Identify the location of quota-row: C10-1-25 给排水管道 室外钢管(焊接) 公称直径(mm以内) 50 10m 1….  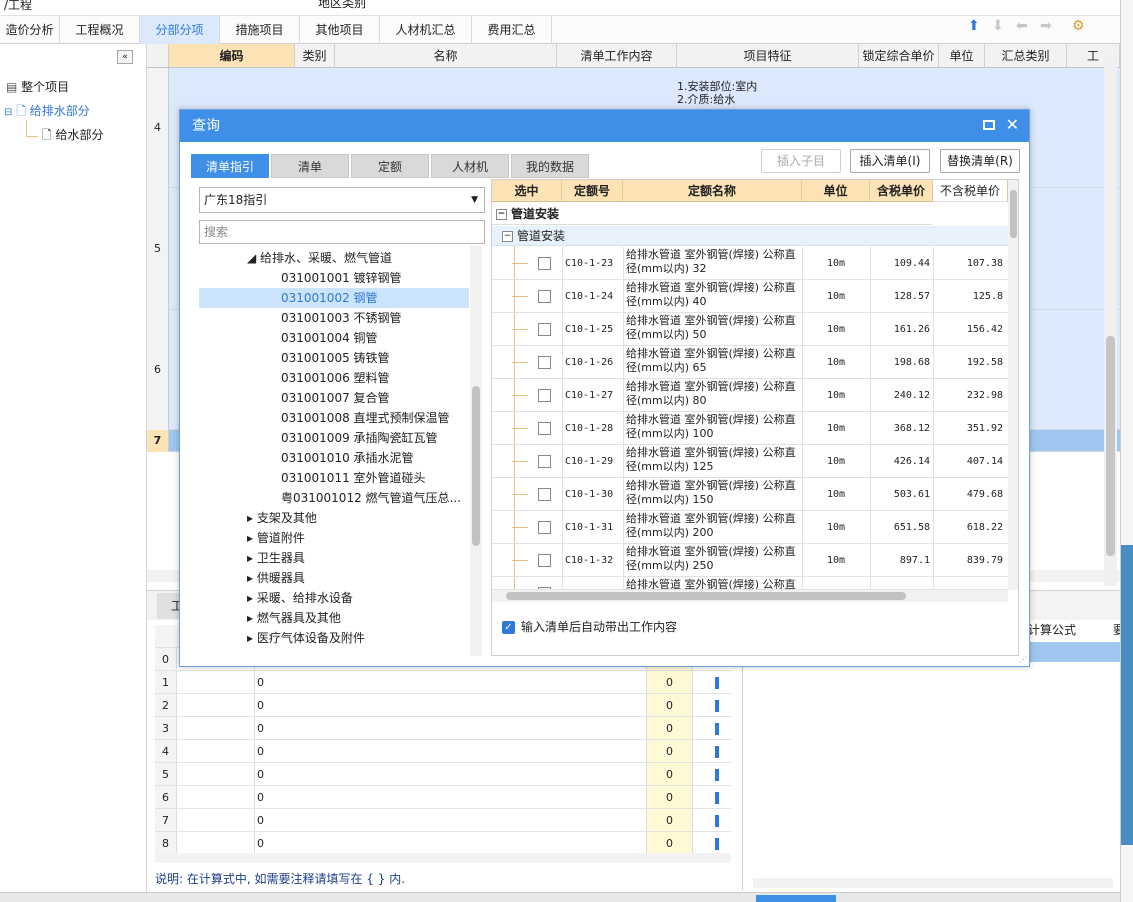
(750, 329).